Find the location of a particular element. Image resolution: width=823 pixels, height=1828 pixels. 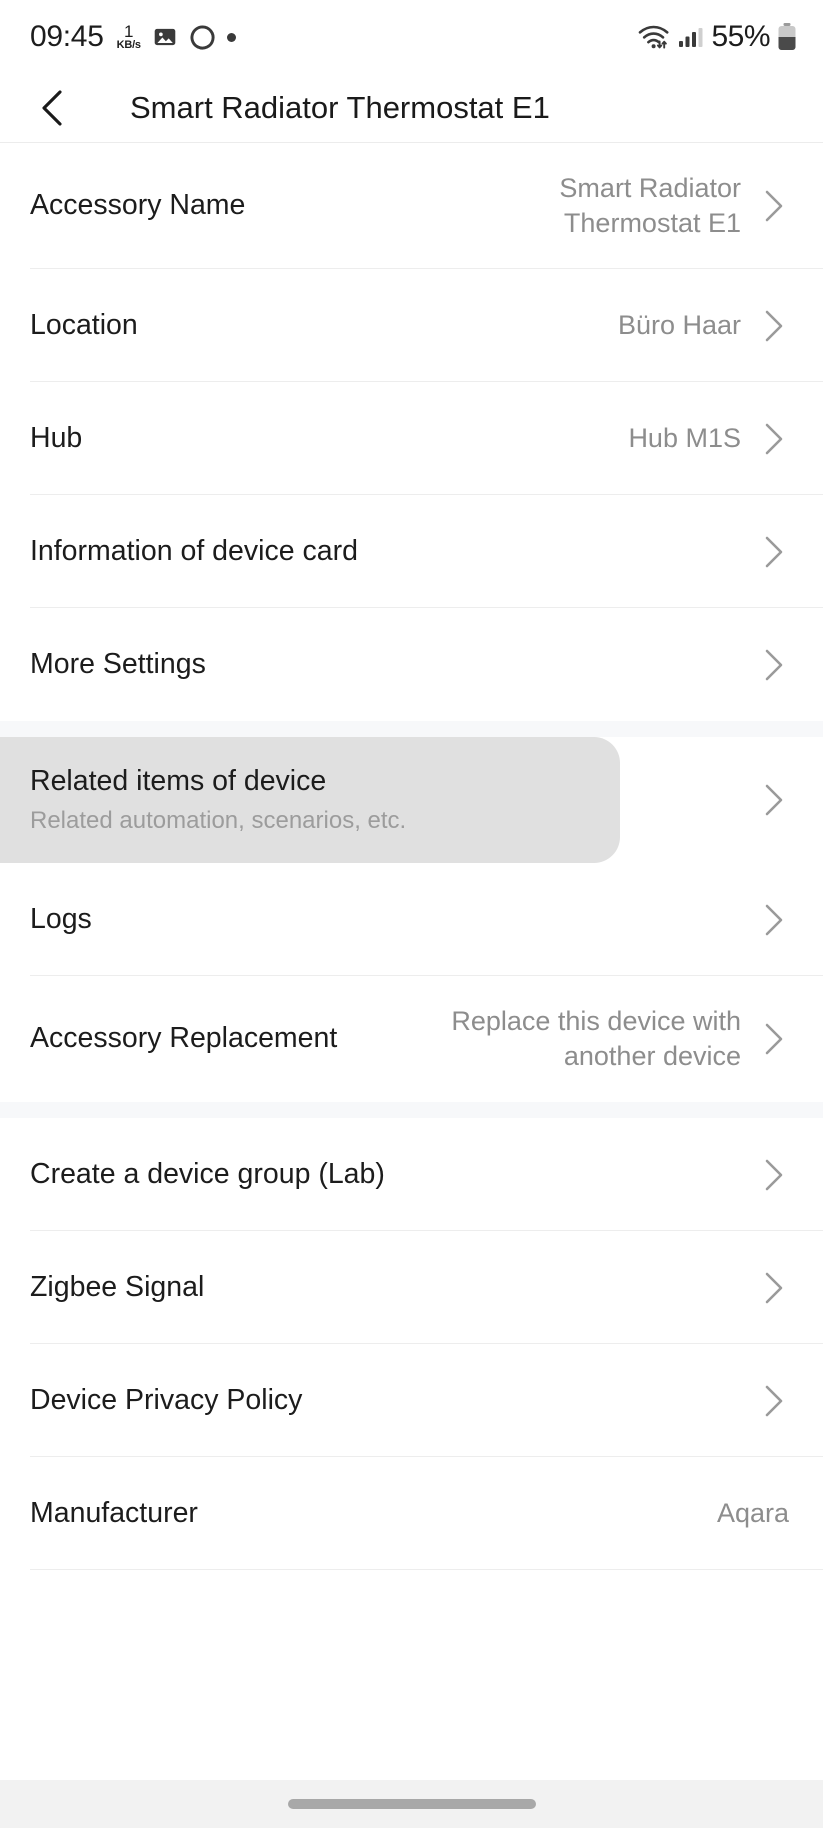

row-value: Hub M1S is located at coordinates (684, 438).